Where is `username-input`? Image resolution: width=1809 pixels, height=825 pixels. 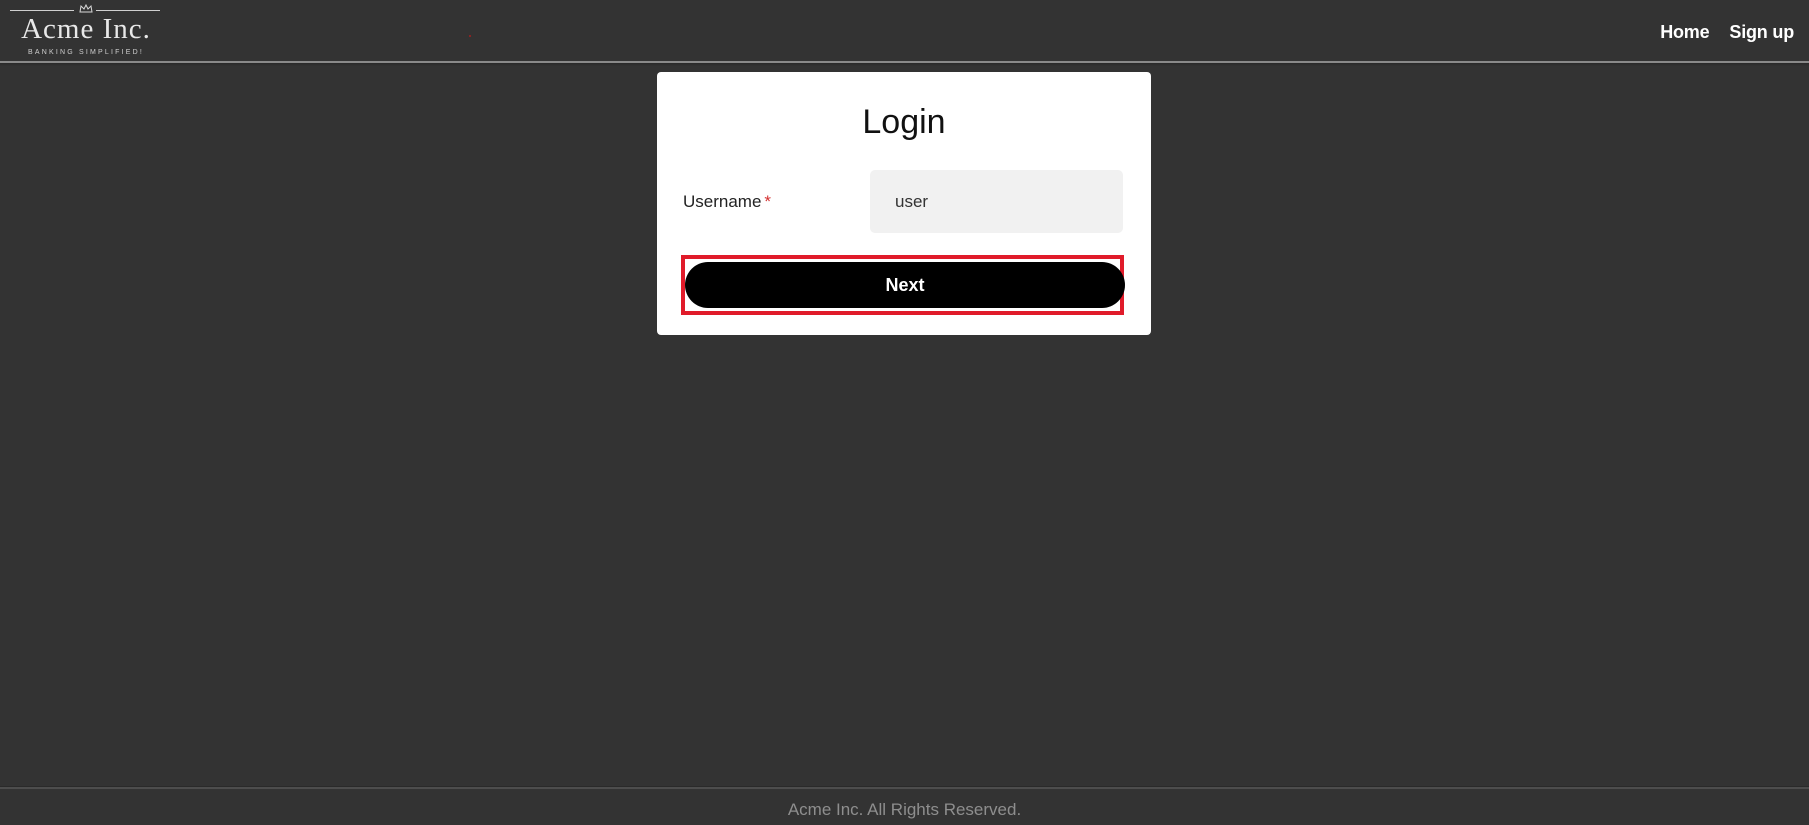
username-input is located at coordinates (996, 201).